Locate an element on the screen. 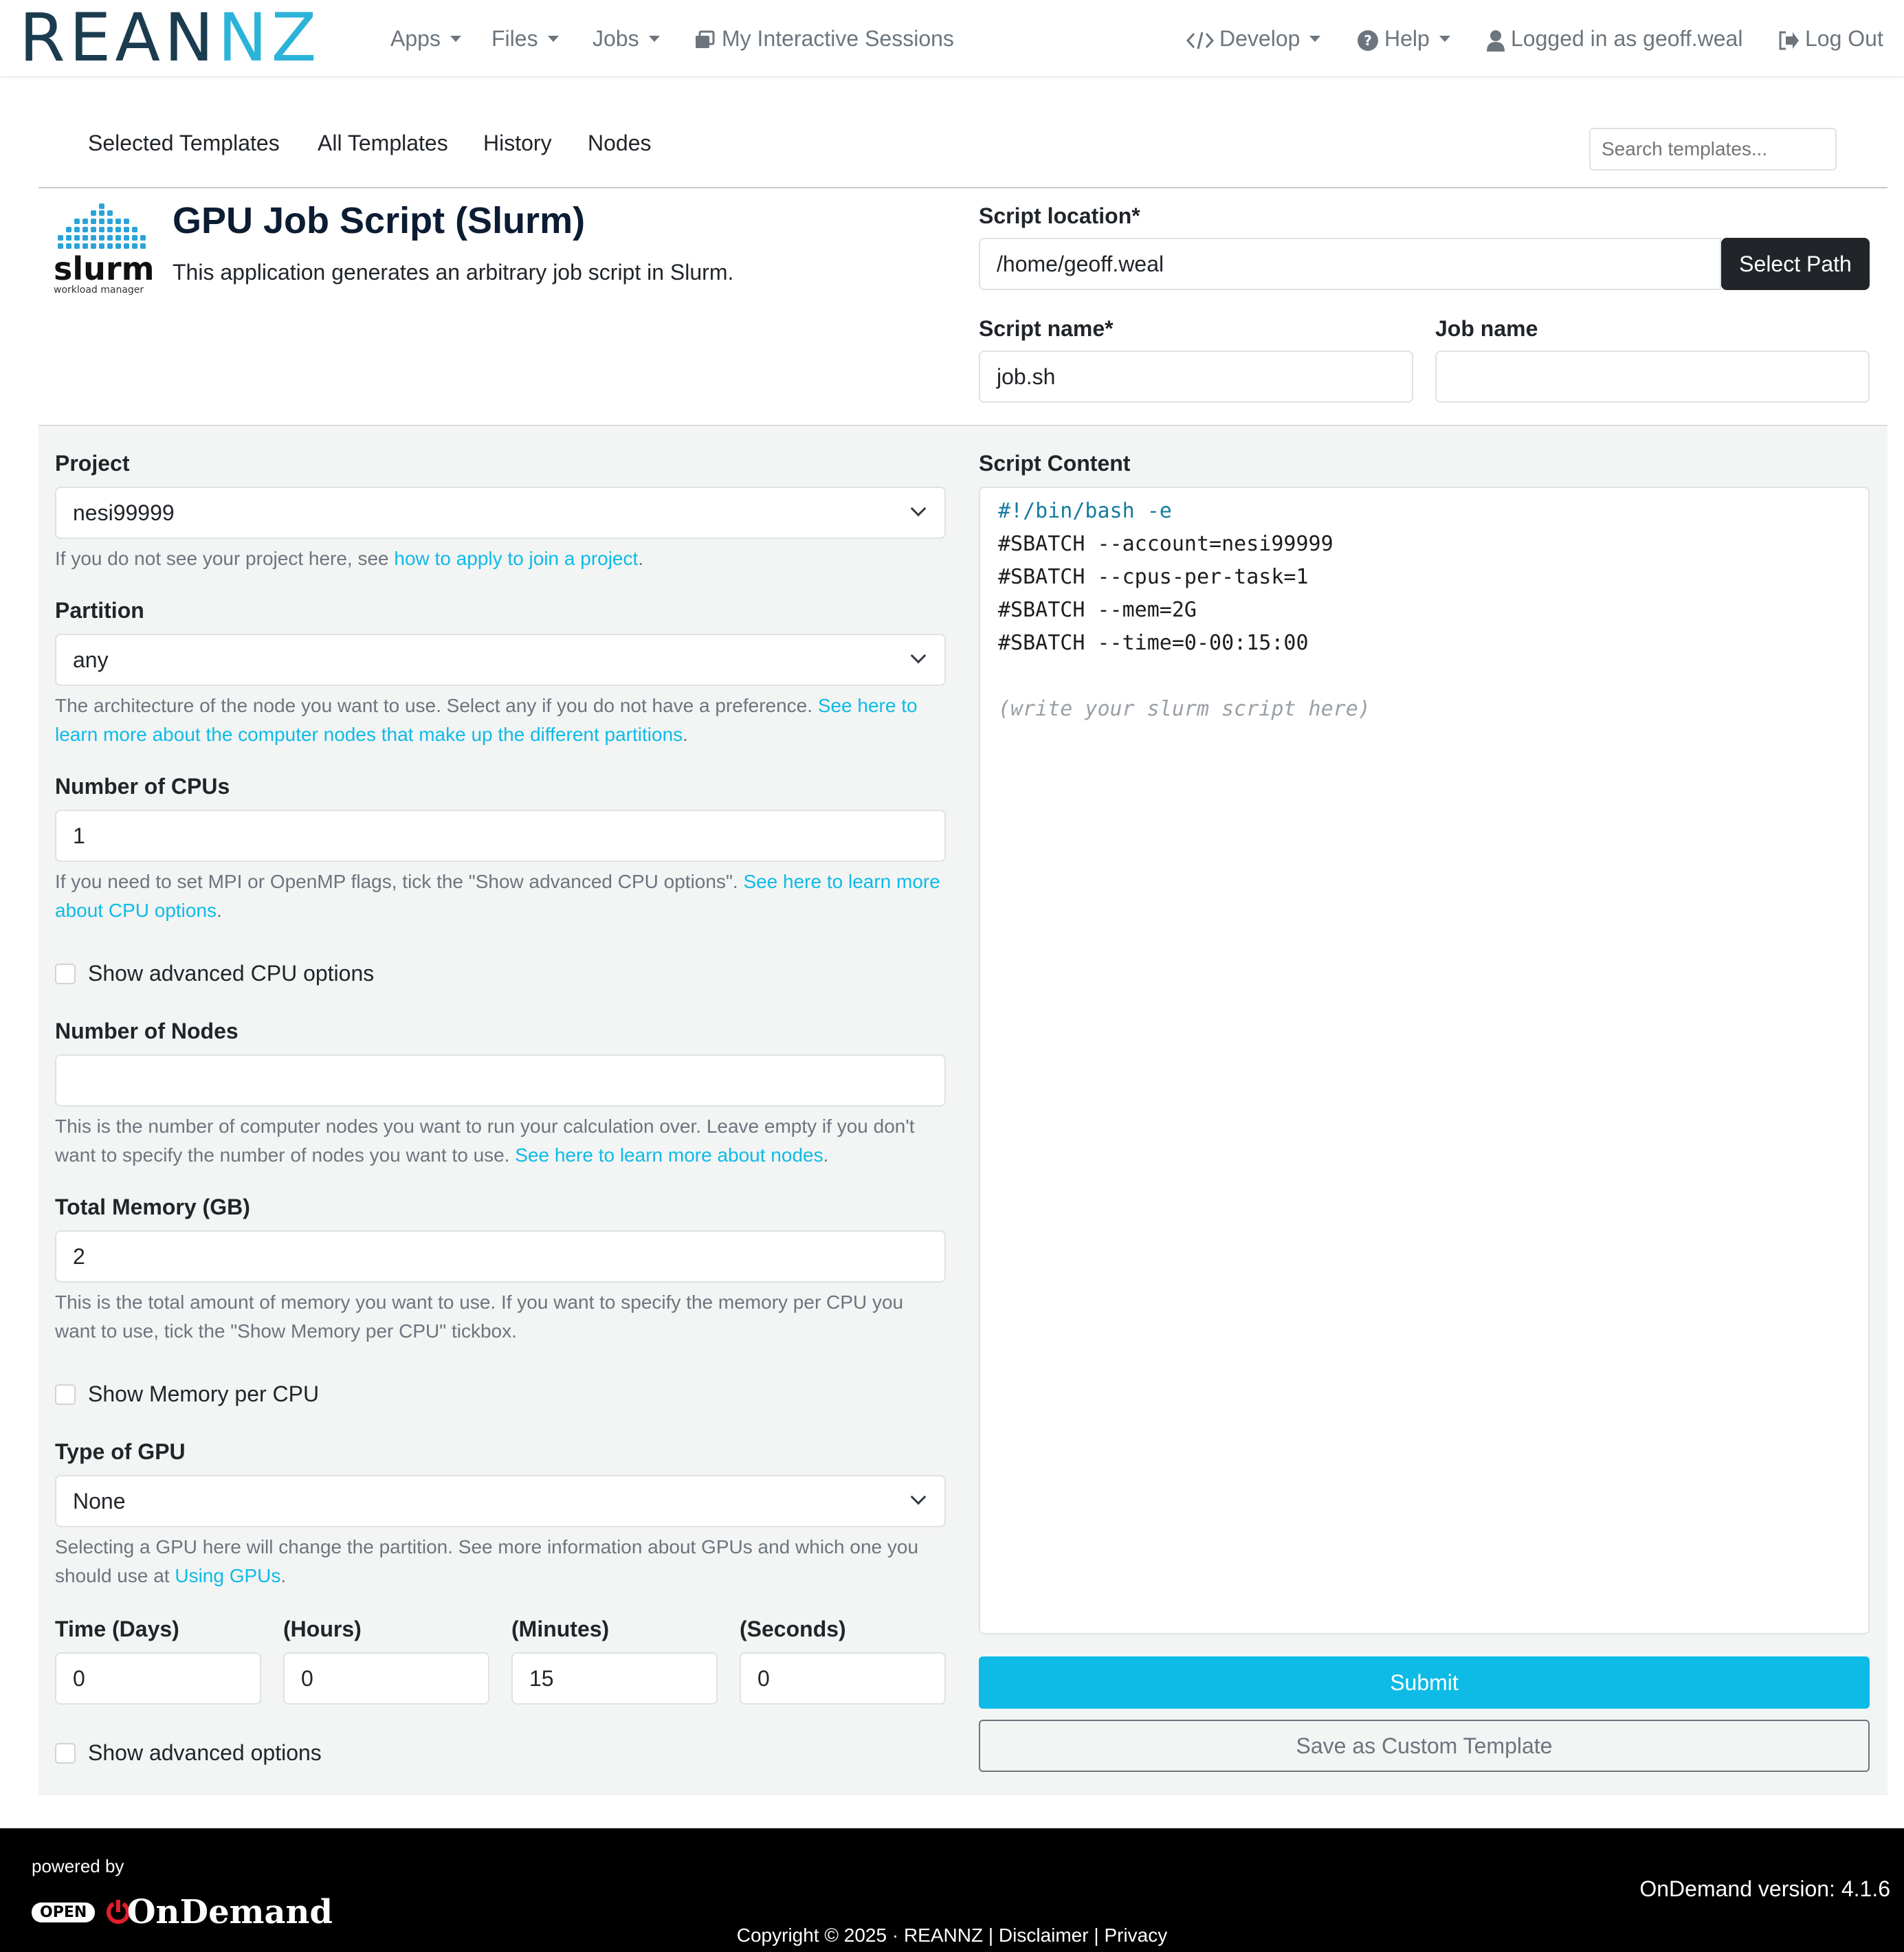  time-minutes-input: 15 is located at coordinates (614, 1678).